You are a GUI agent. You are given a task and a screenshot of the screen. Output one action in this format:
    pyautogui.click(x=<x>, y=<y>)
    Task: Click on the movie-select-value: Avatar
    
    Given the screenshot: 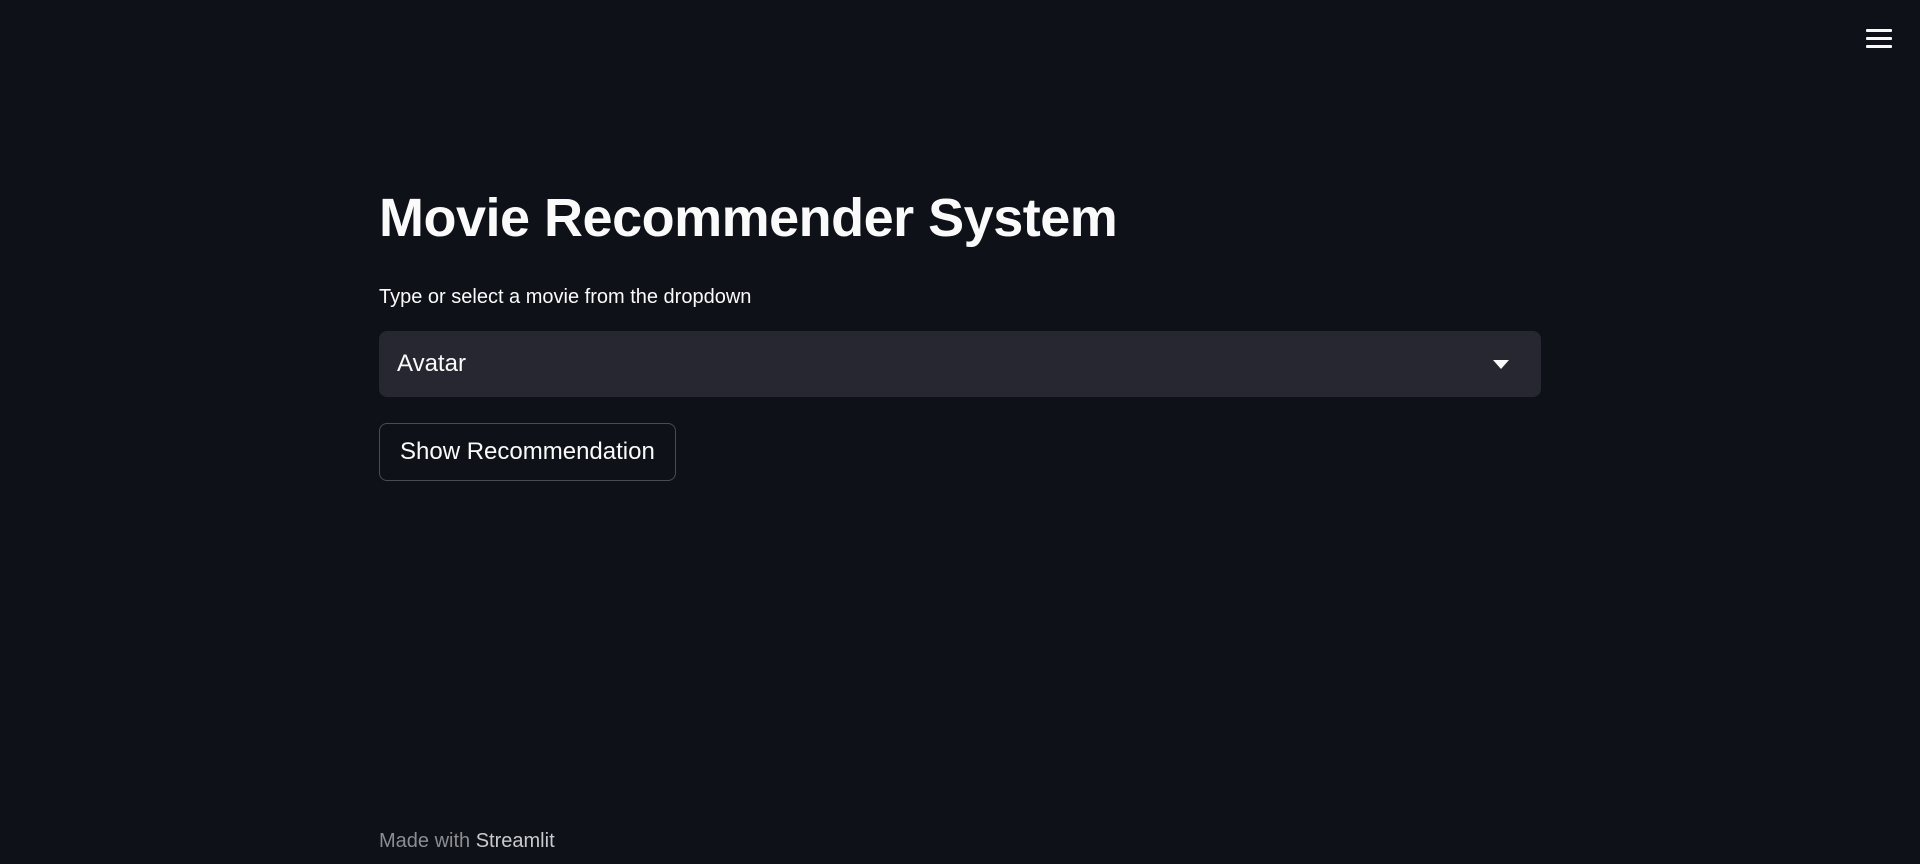 What is the action you would take?
    pyautogui.click(x=431, y=363)
    